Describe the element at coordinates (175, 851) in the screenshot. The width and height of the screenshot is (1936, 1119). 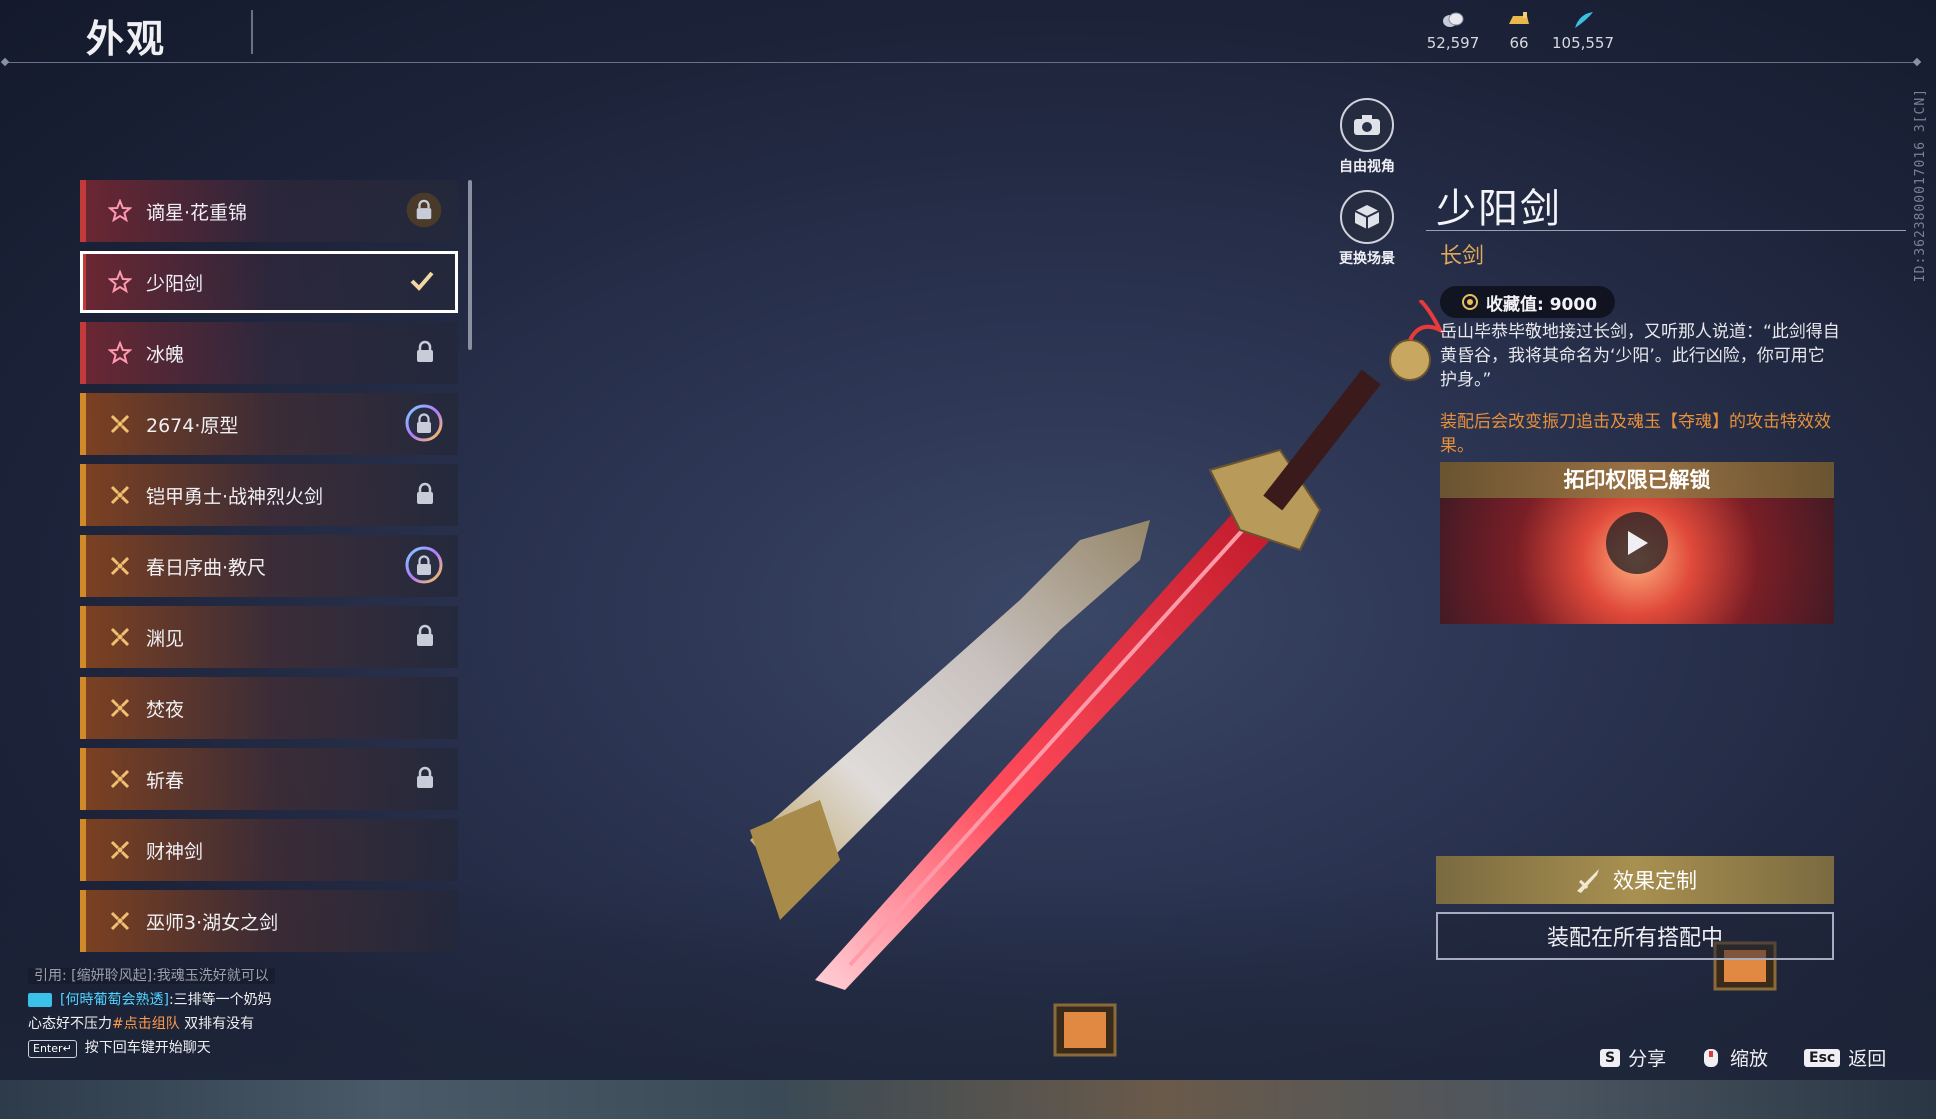
I see `appearance-item-label: 财神剑` at that location.